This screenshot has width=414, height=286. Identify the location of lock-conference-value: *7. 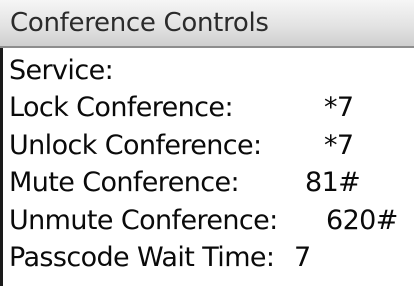
(339, 107).